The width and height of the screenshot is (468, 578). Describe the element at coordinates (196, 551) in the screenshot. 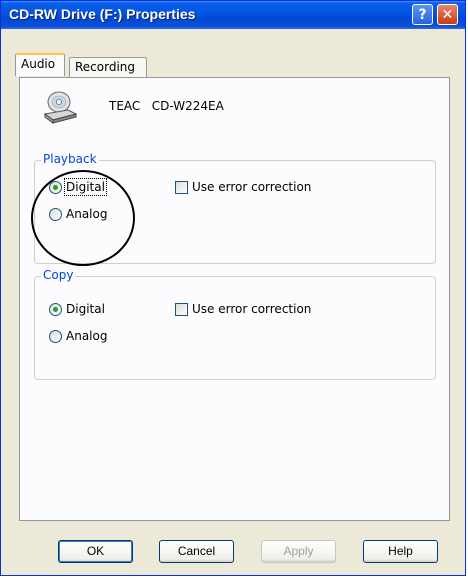

I see `cancel-button: Cancel` at that location.